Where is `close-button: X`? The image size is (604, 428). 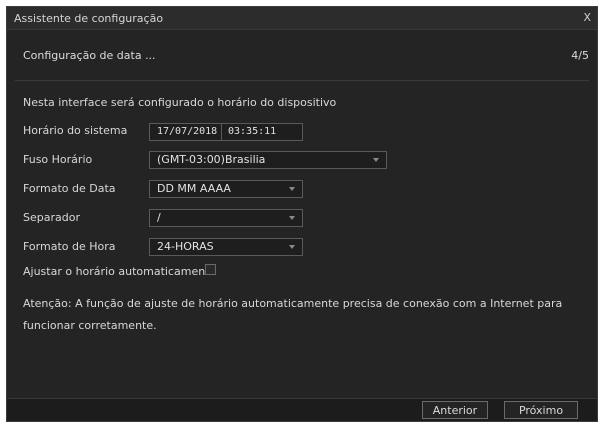
close-button: X is located at coordinates (587, 17).